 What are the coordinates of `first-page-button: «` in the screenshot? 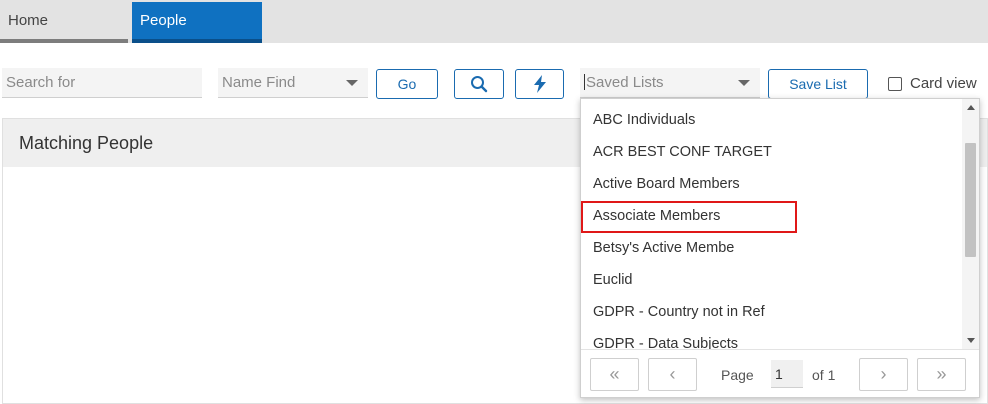 It's located at (614, 374).